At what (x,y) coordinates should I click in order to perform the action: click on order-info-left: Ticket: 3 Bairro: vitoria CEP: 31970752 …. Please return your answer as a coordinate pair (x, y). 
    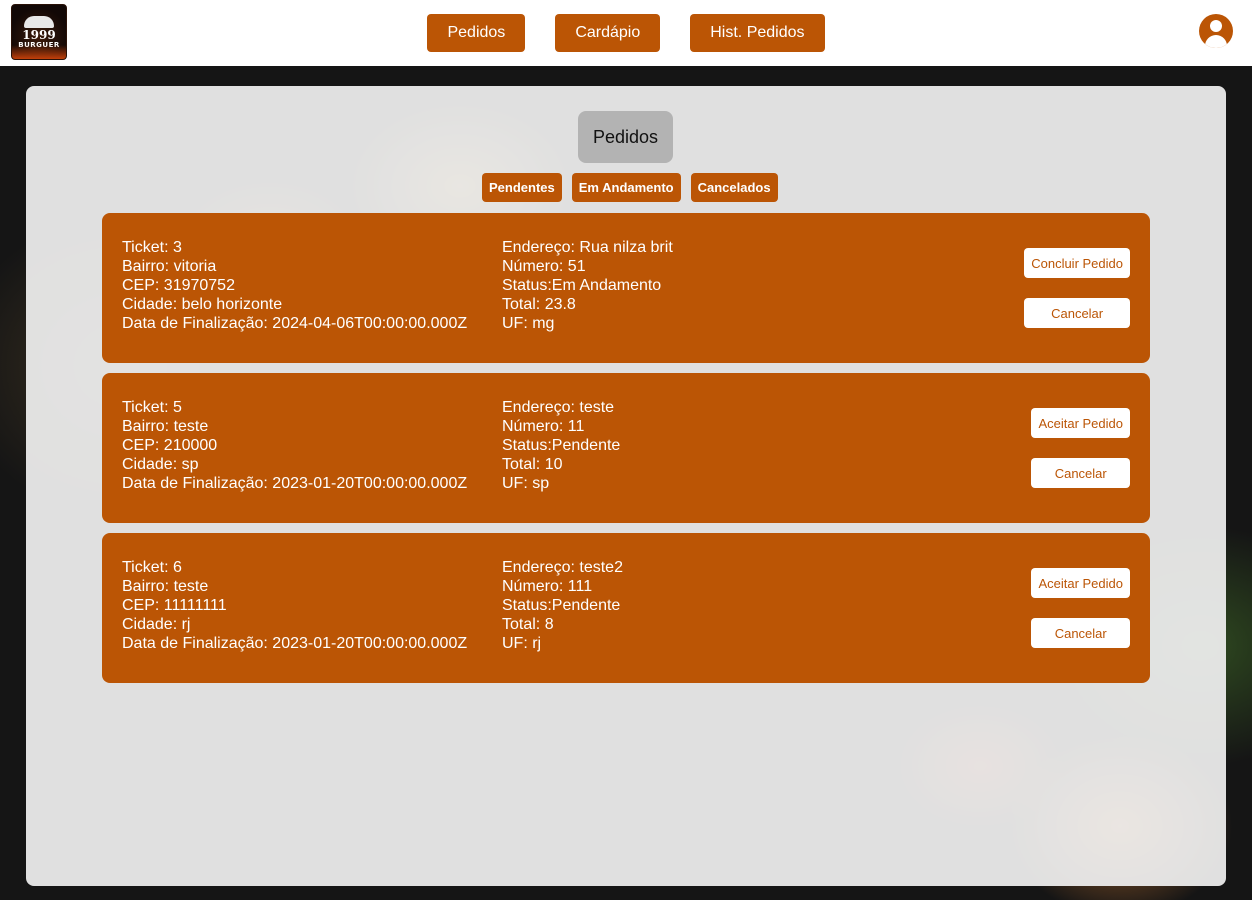
    Looking at the image, I should click on (294, 285).